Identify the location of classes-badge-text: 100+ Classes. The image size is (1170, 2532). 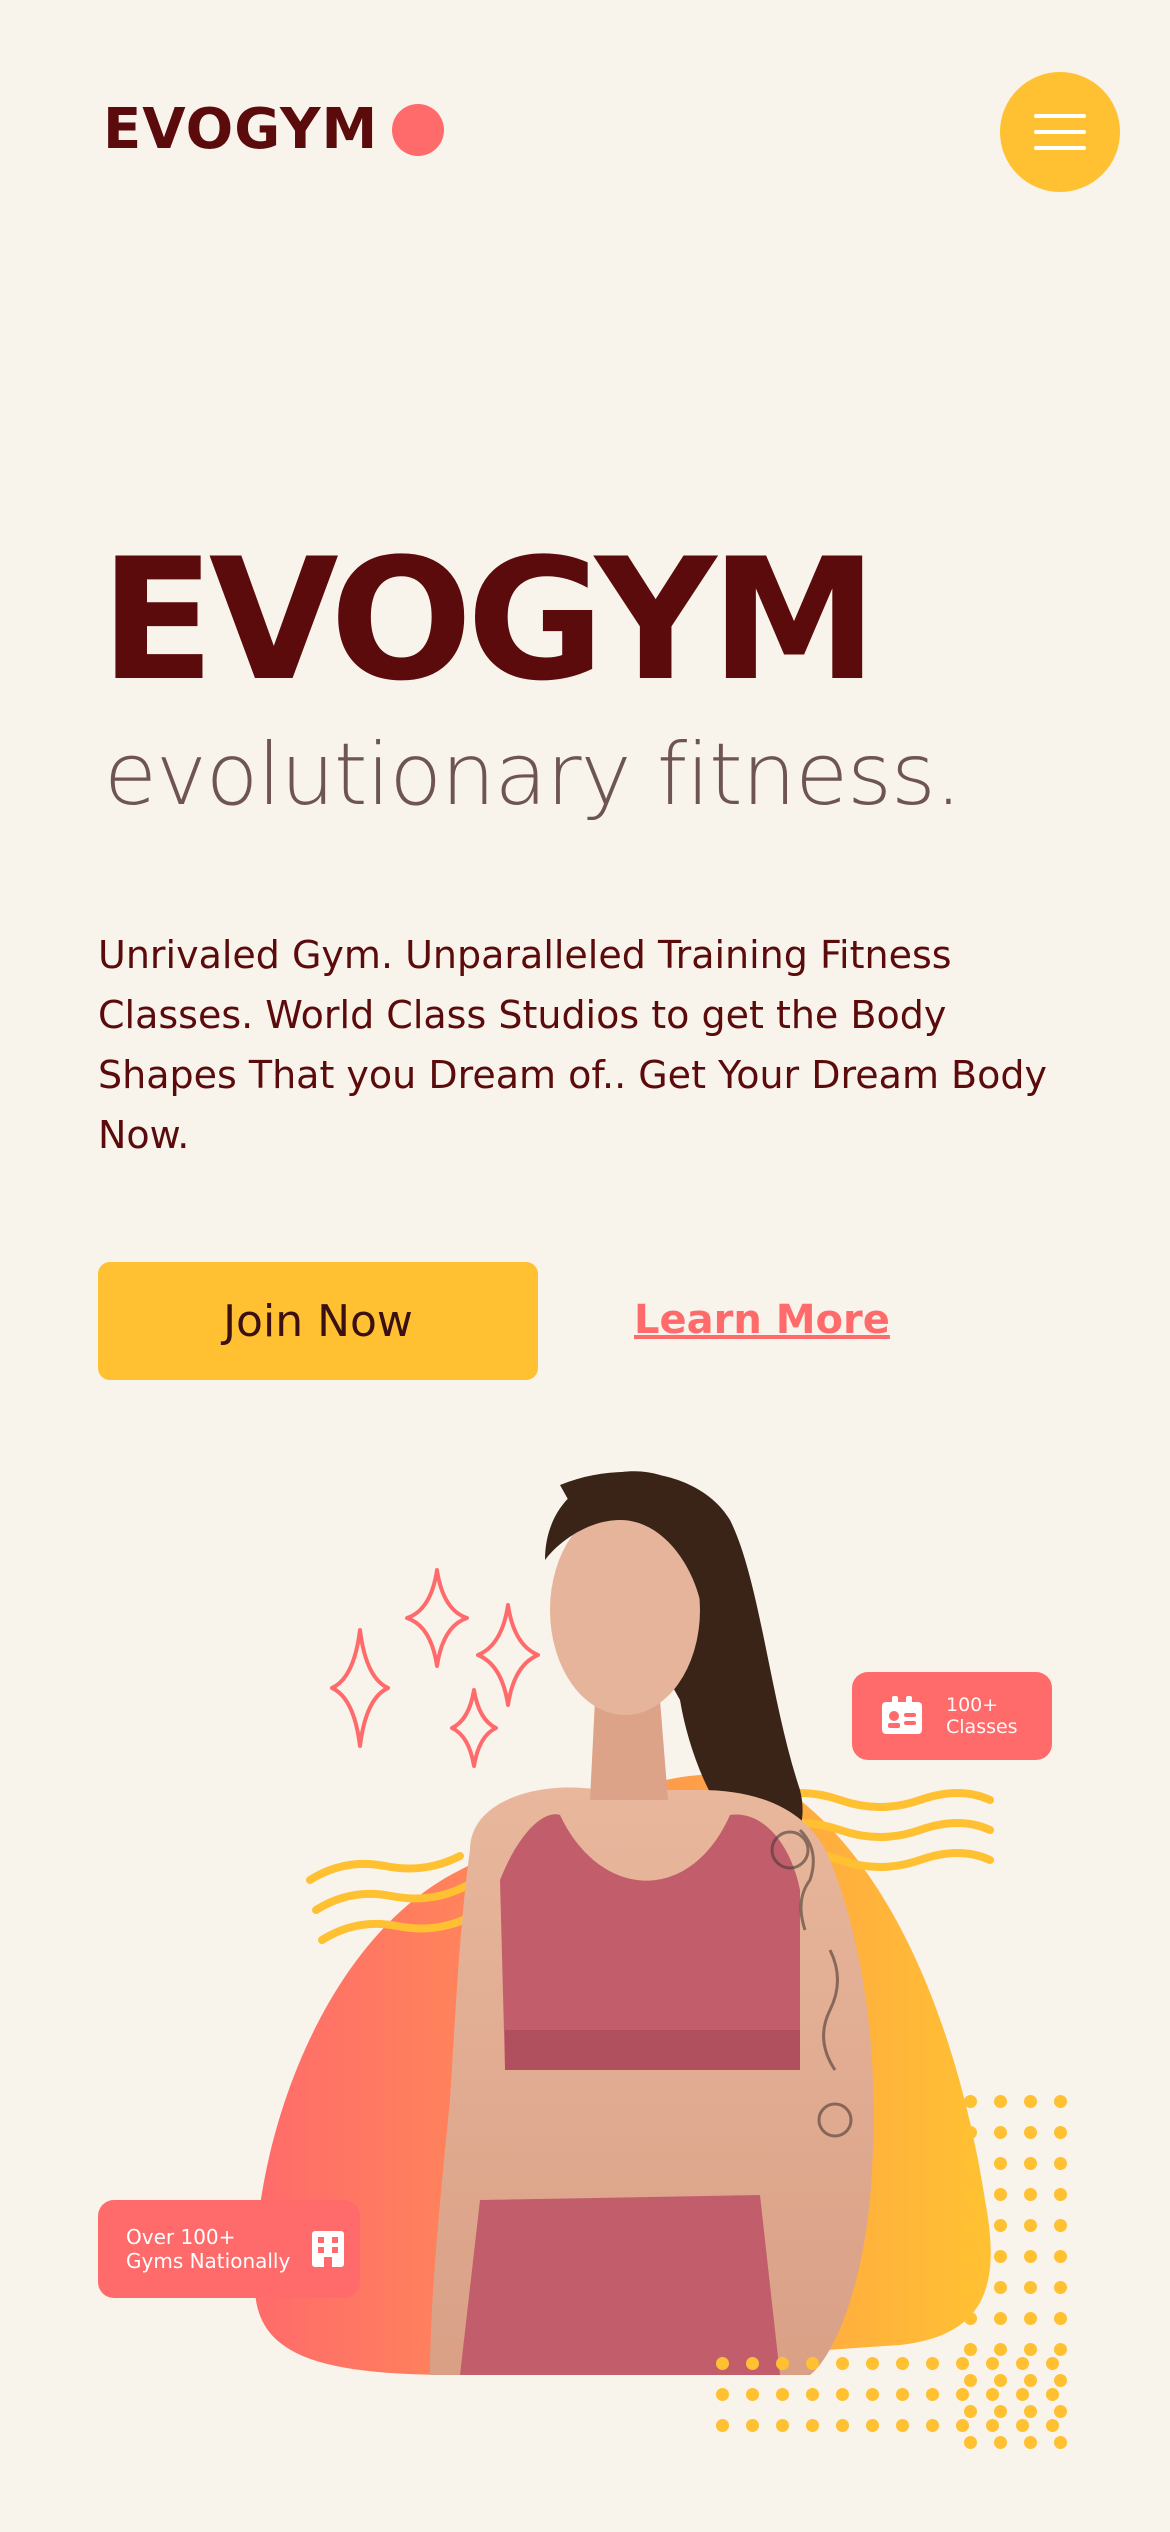
(982, 1716).